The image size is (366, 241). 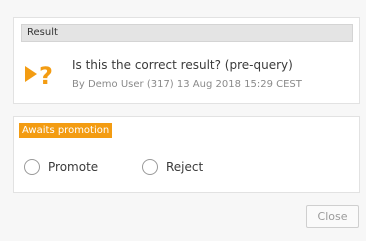 What do you see at coordinates (73, 167) in the screenshot?
I see `promote-label: Promote` at bounding box center [73, 167].